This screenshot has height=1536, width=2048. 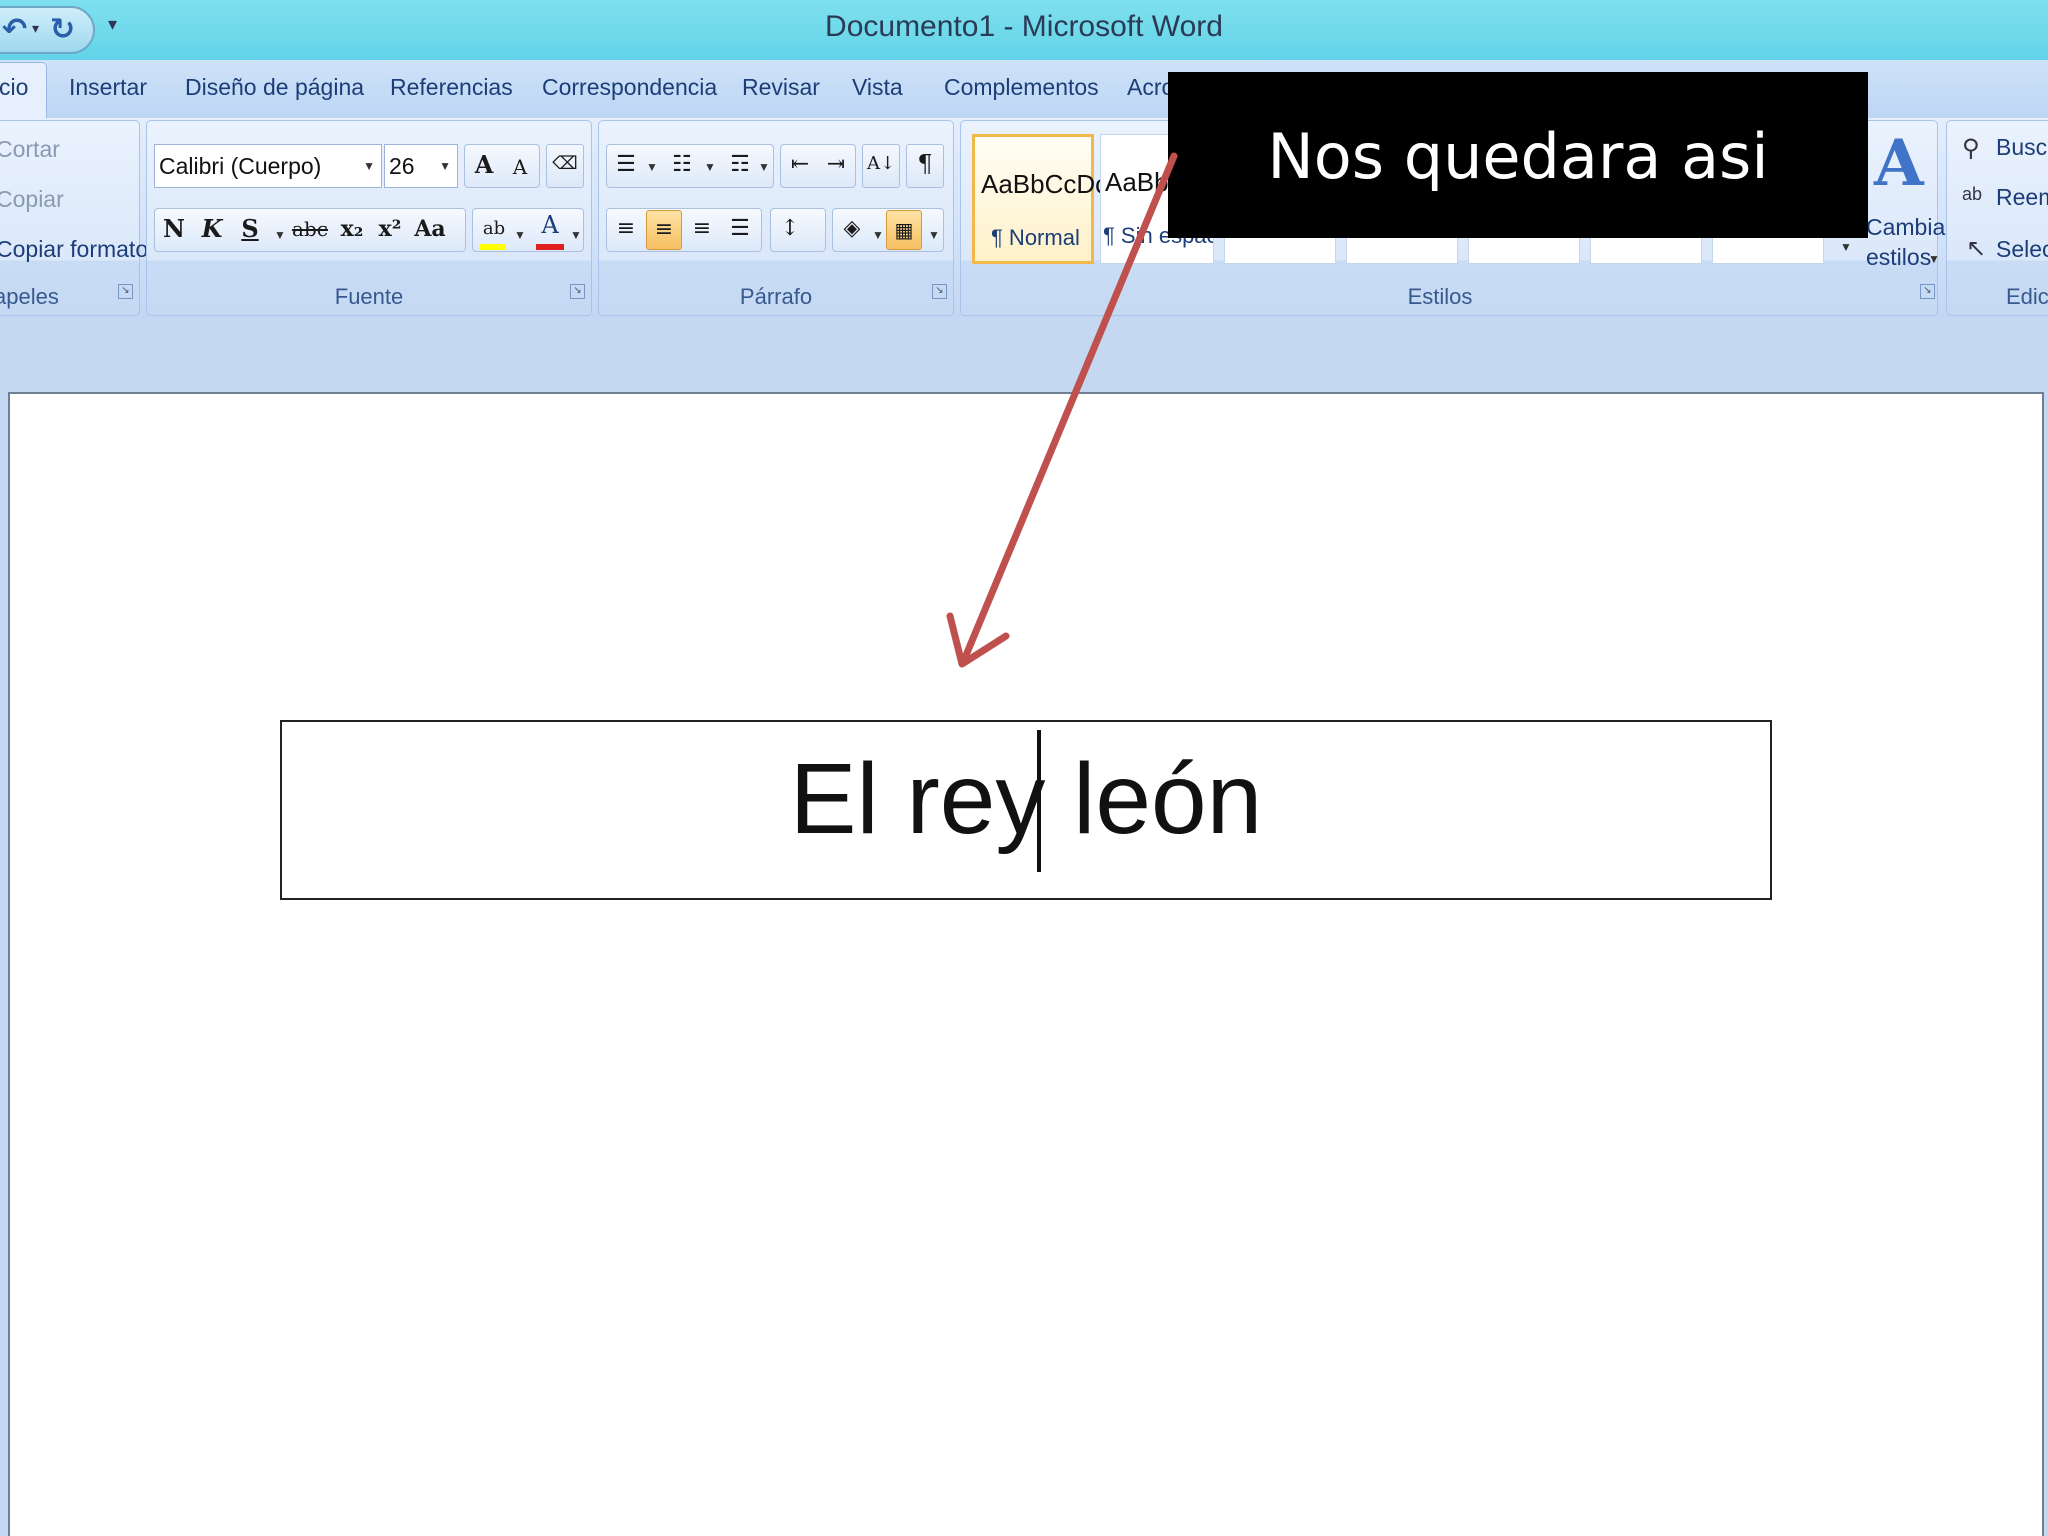 I want to click on text-after-caret: león, so click(x=1168, y=799).